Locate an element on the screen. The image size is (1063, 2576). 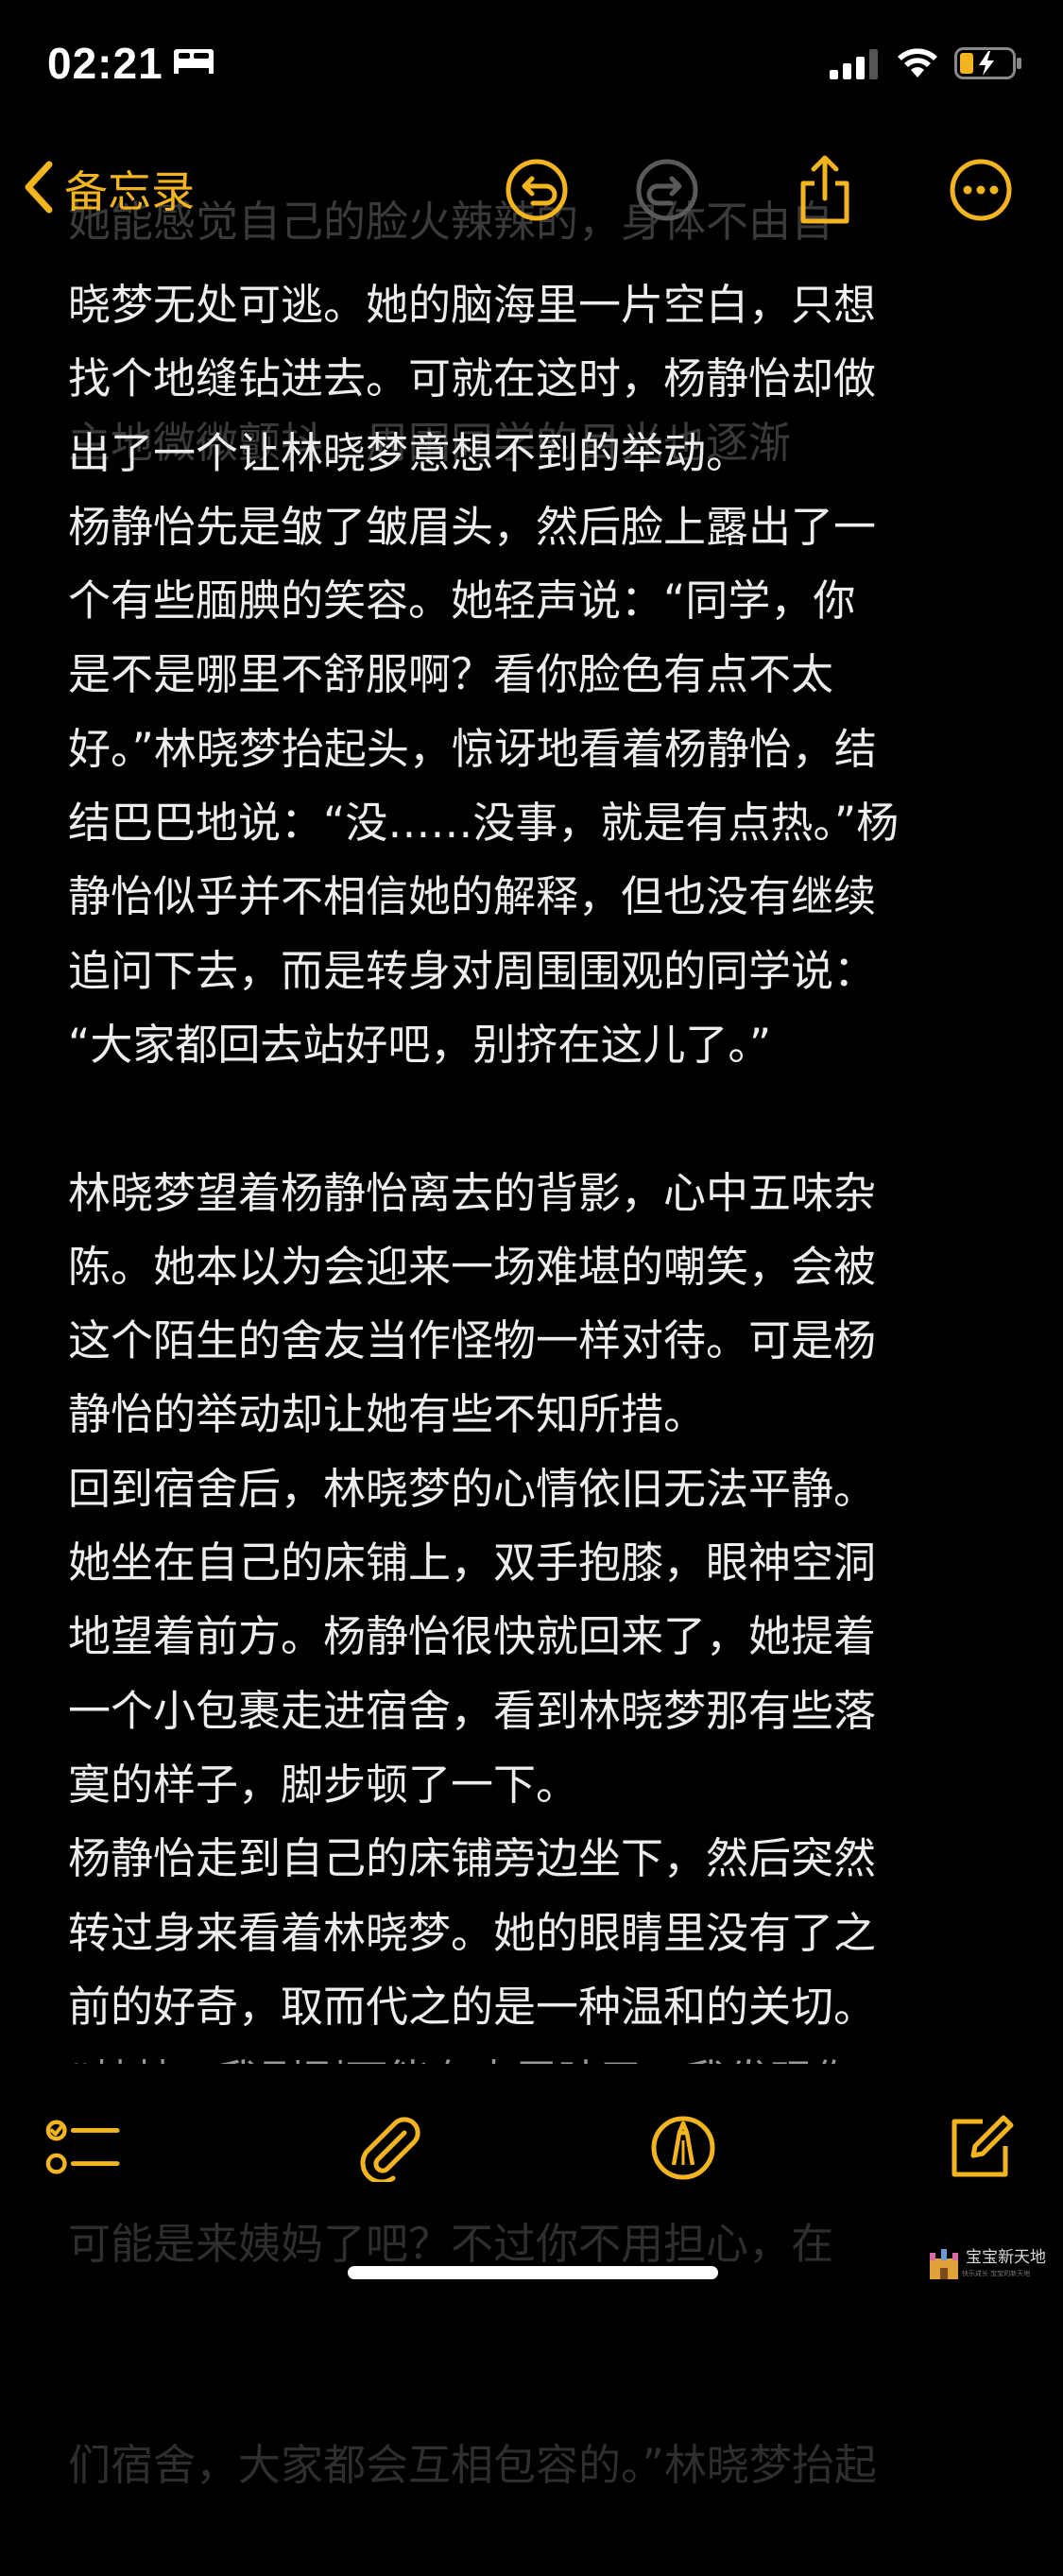
note-line: 寞的样子，脚步顿了一下。 is located at coordinates (323, 1784).